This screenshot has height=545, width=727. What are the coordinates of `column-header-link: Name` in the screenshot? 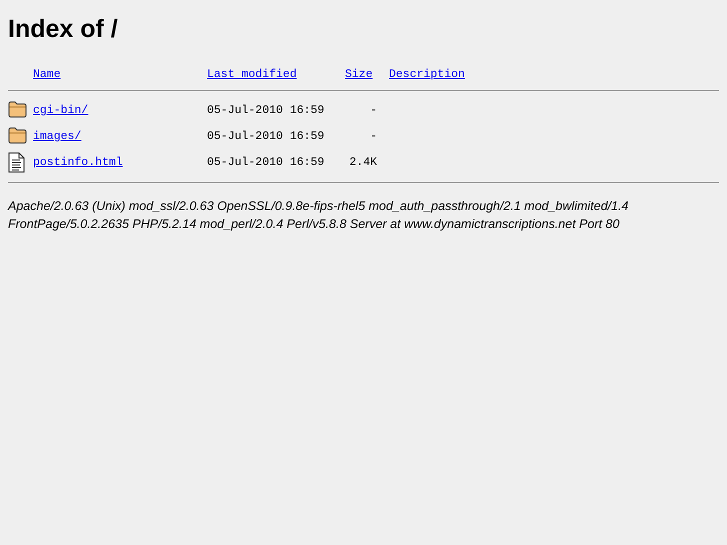 It's located at (47, 74).